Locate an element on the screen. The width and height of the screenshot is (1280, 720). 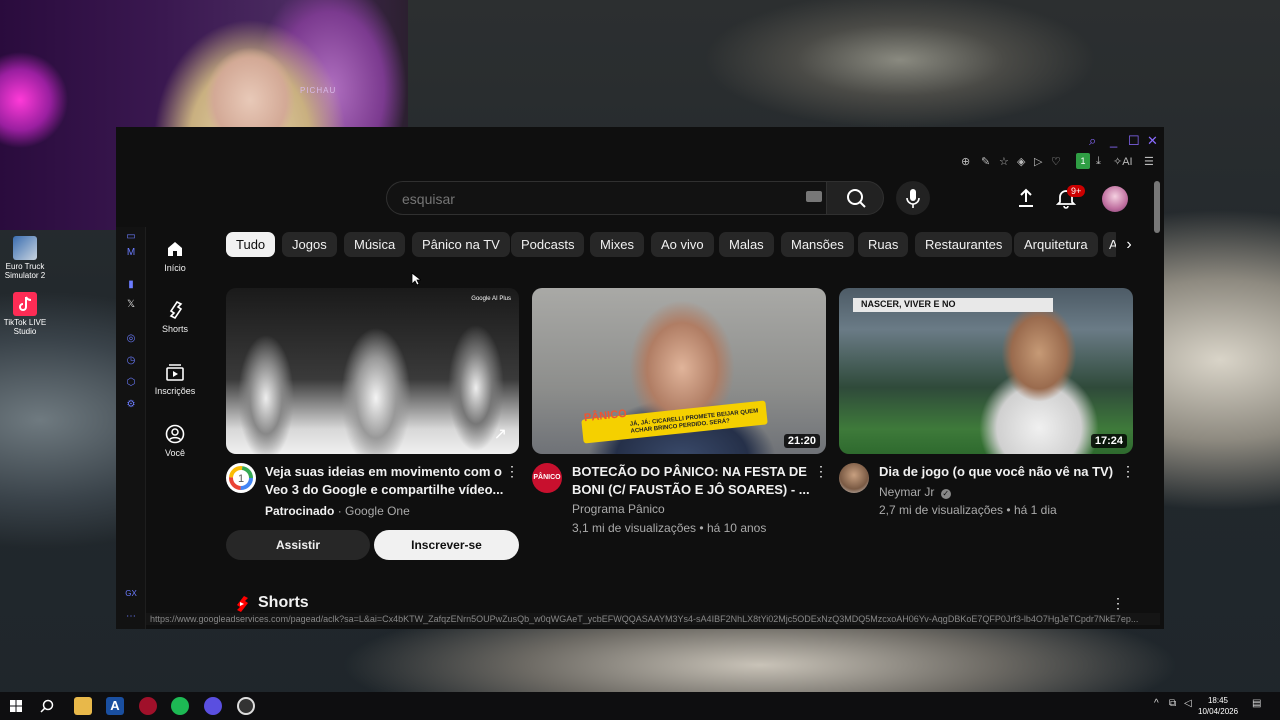
spotify-icon is located at coordinates (180, 706).